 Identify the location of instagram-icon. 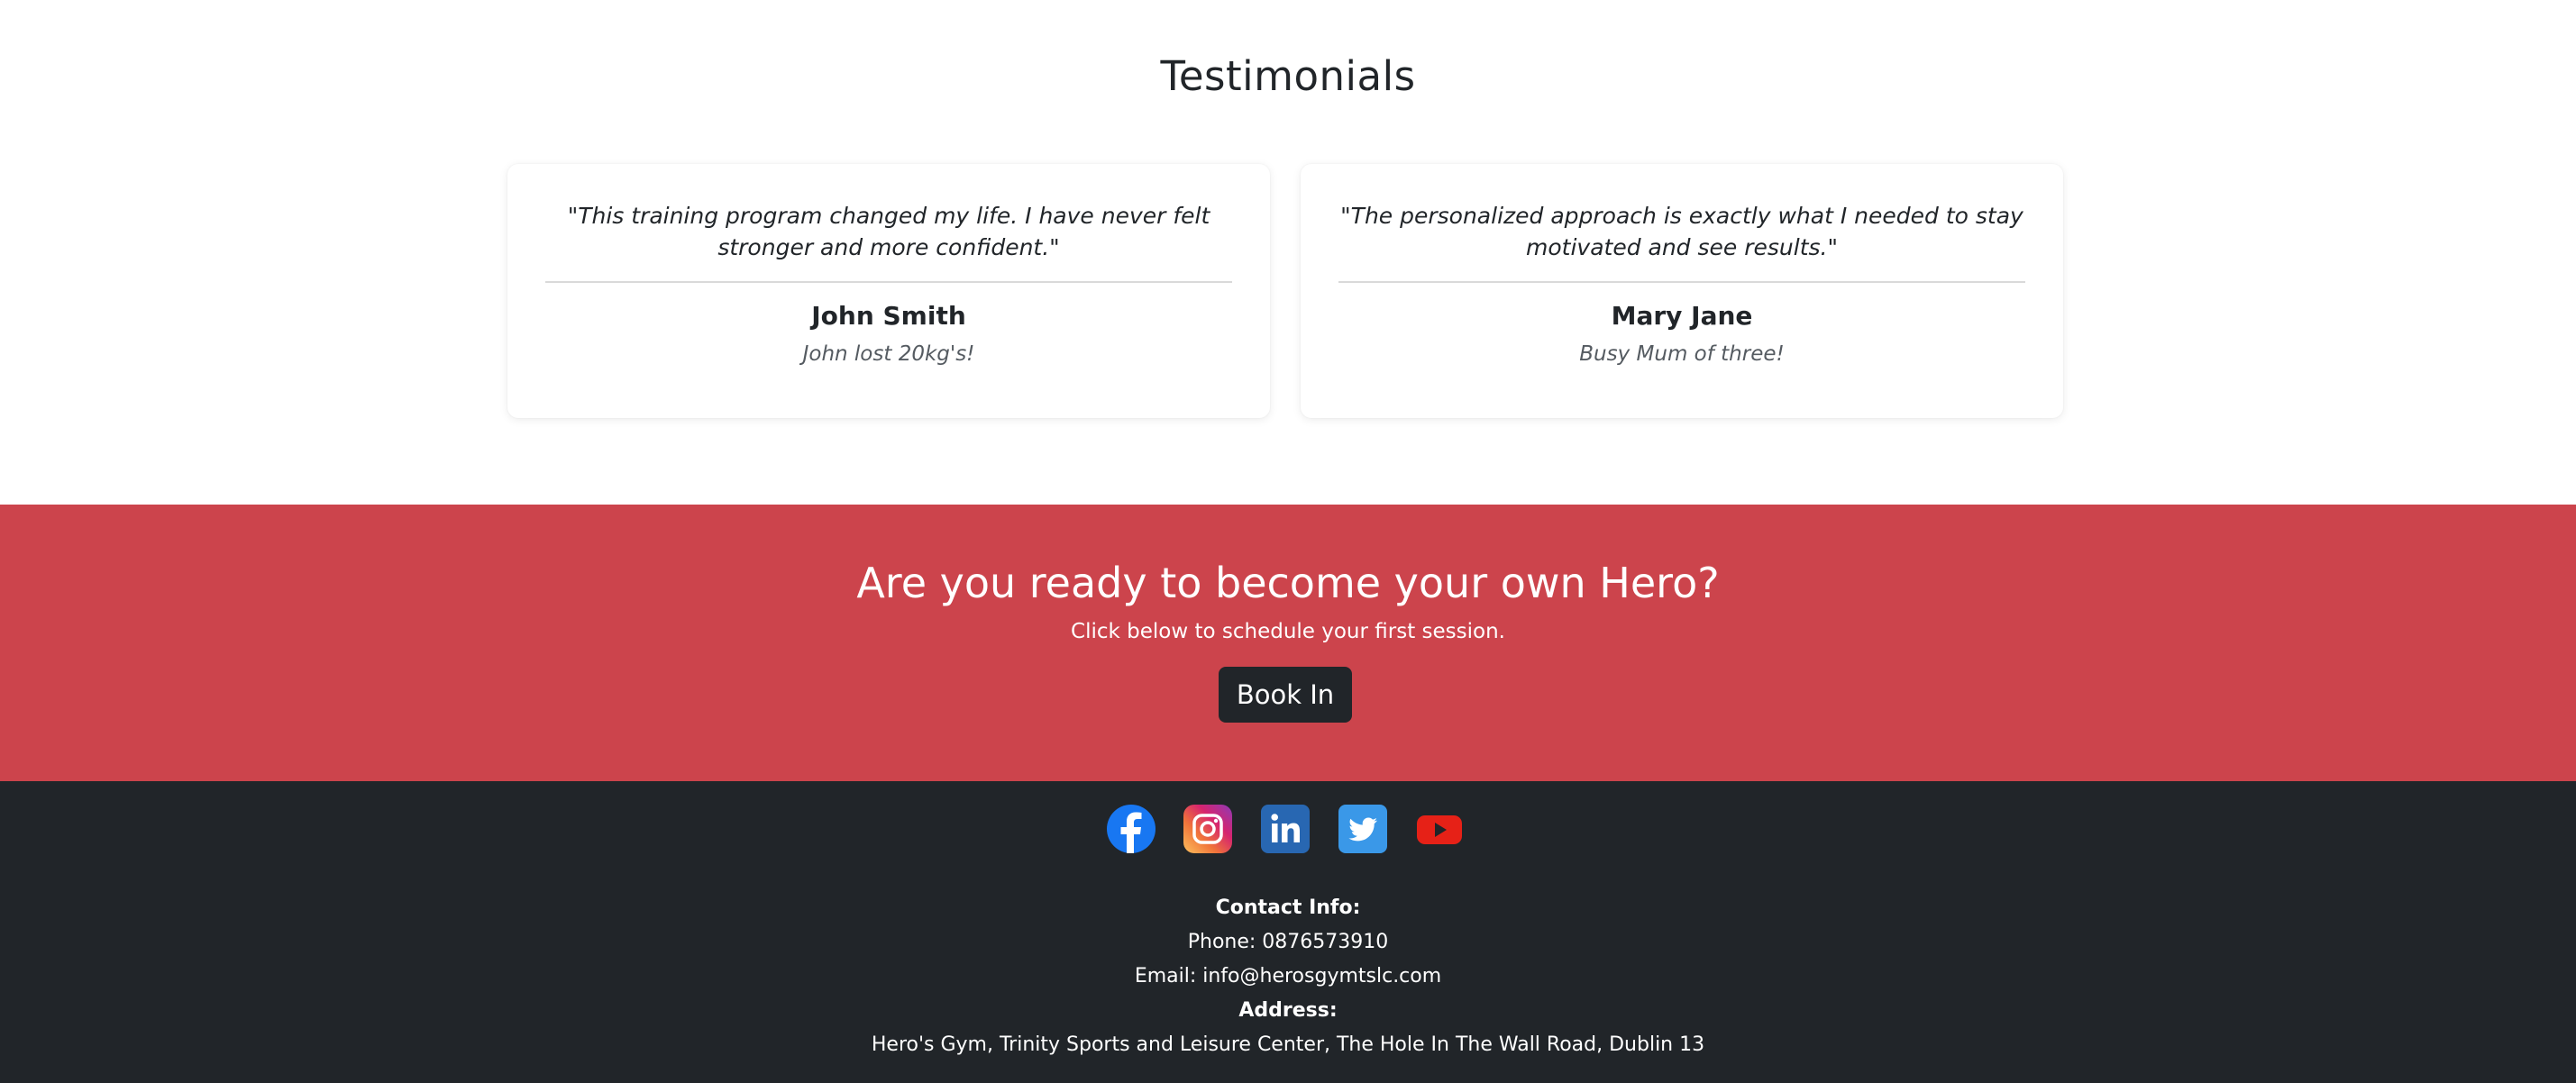
(1207, 829).